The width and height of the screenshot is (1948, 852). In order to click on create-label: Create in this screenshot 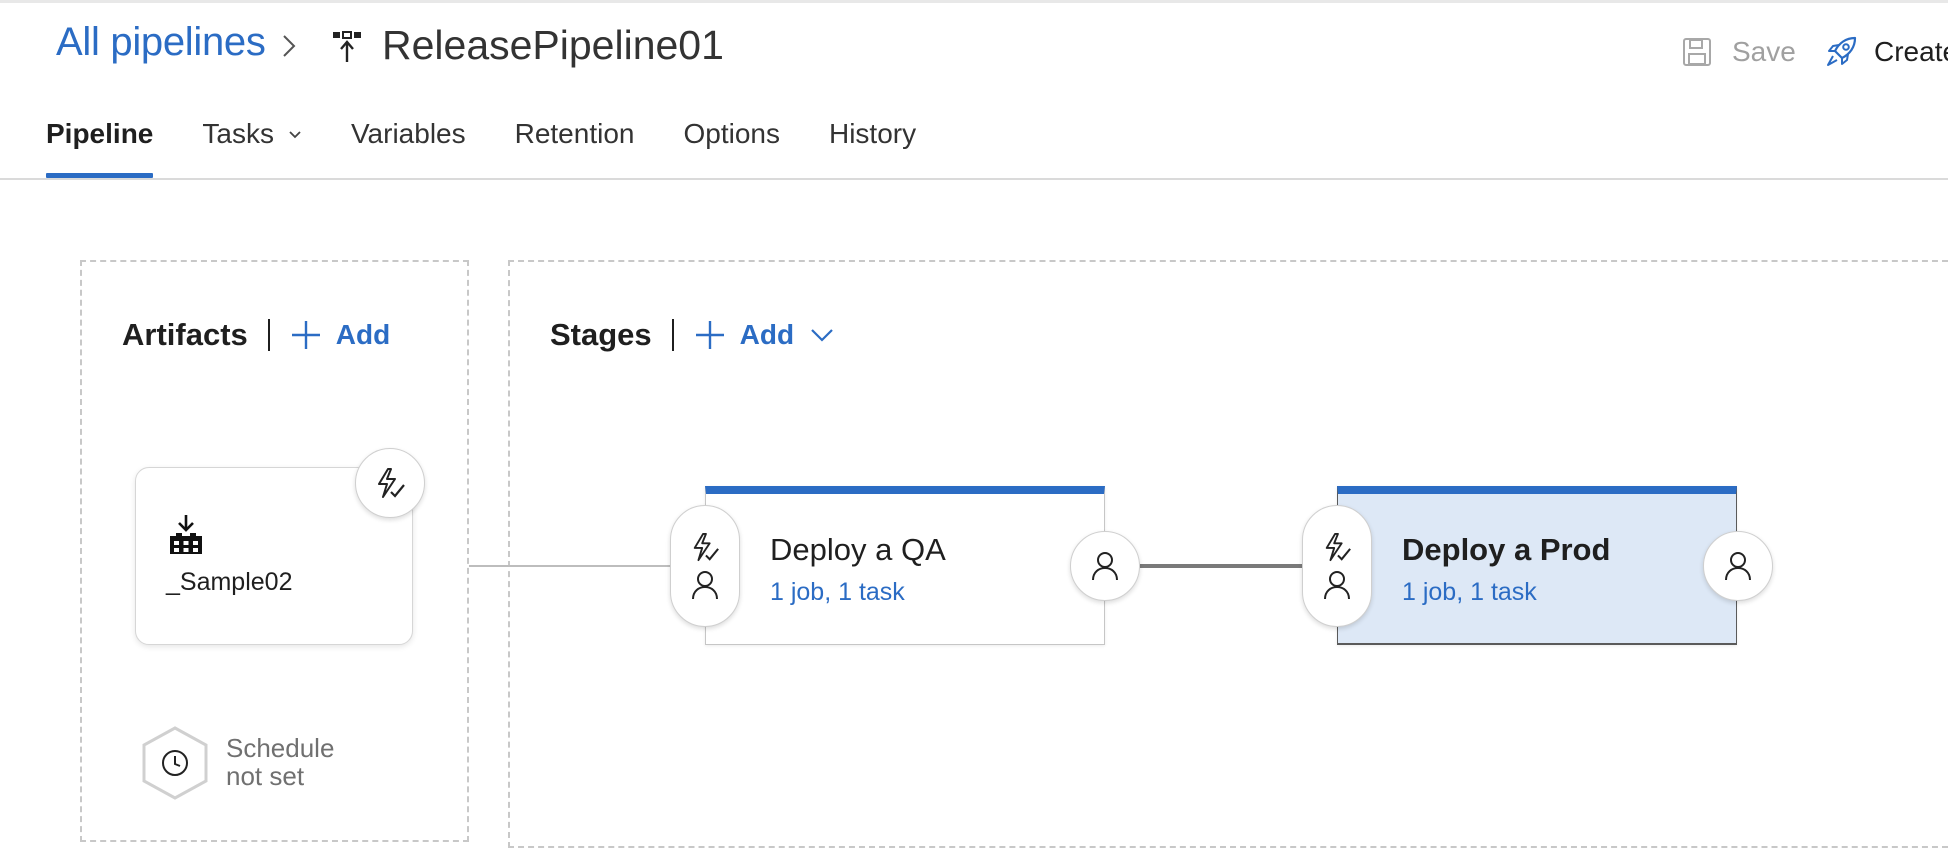, I will do `click(1911, 51)`.